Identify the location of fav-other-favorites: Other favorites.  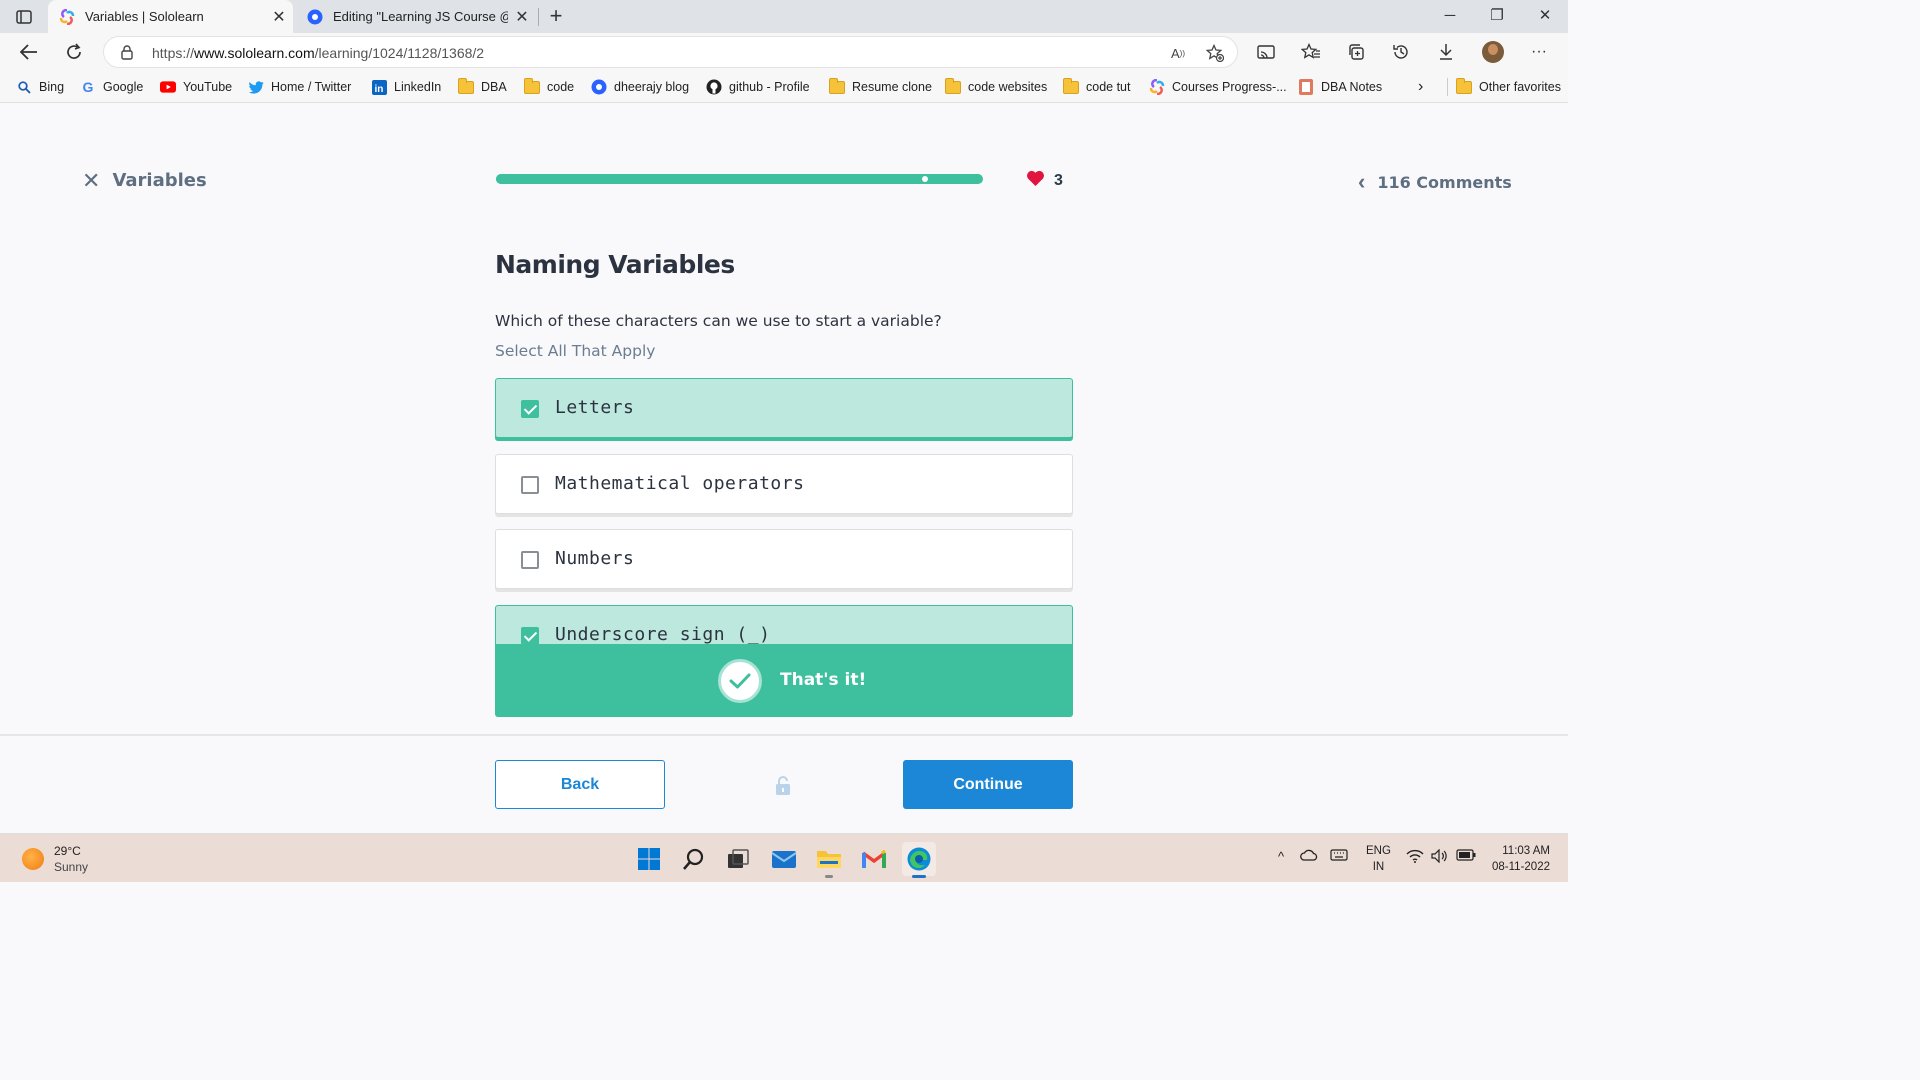
(1504, 86).